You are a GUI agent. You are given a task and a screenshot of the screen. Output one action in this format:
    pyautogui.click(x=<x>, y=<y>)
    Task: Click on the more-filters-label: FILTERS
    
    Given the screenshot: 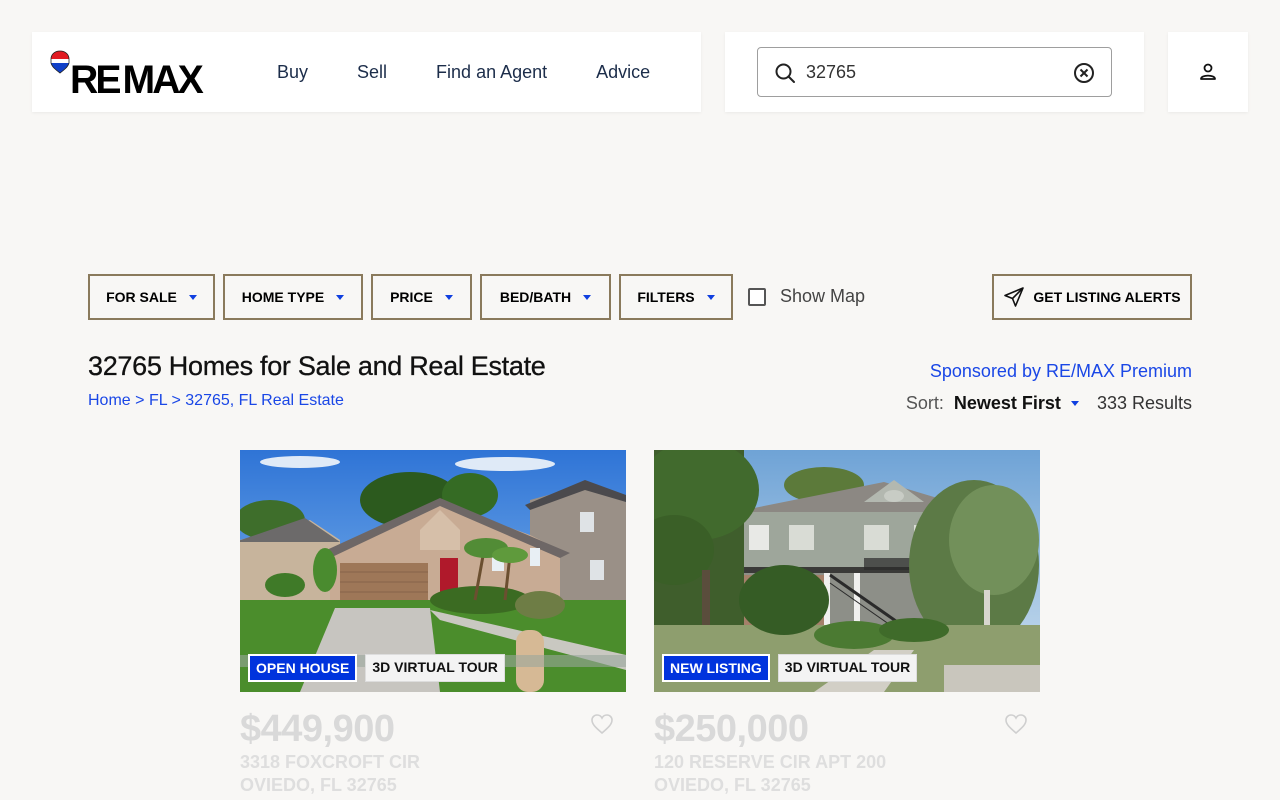 What is the action you would take?
    pyautogui.click(x=666, y=297)
    